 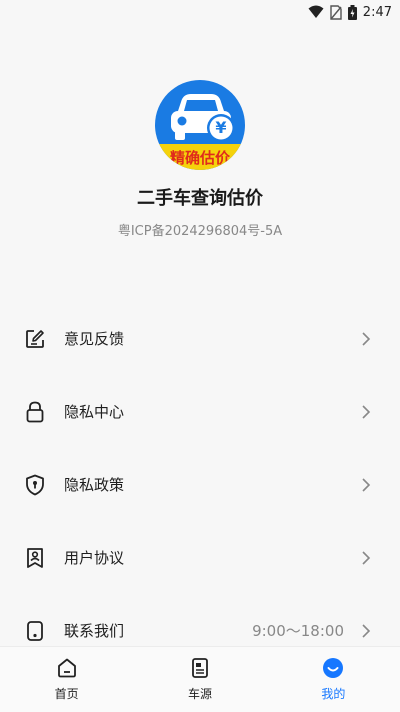 I want to click on user-agreement-icon, so click(x=35, y=558).